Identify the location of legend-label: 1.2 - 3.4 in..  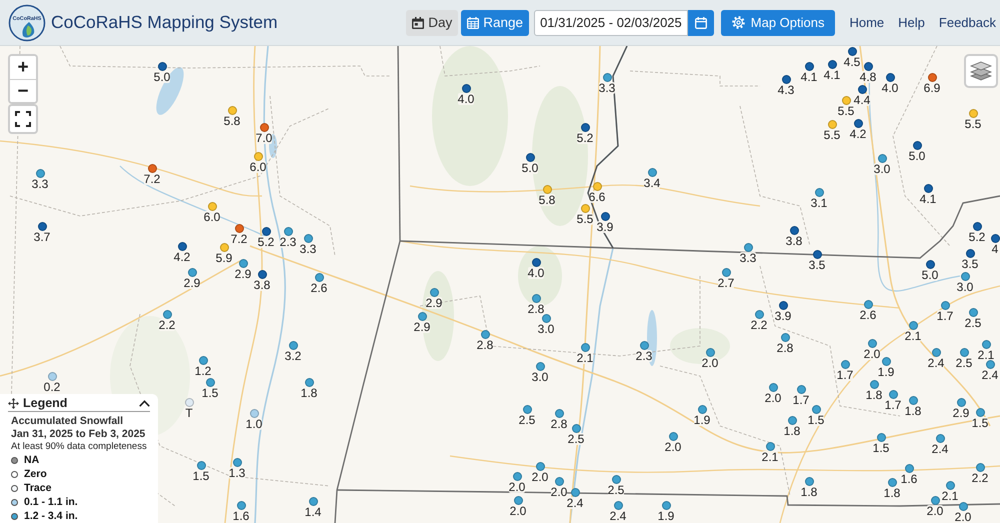
(51, 516).